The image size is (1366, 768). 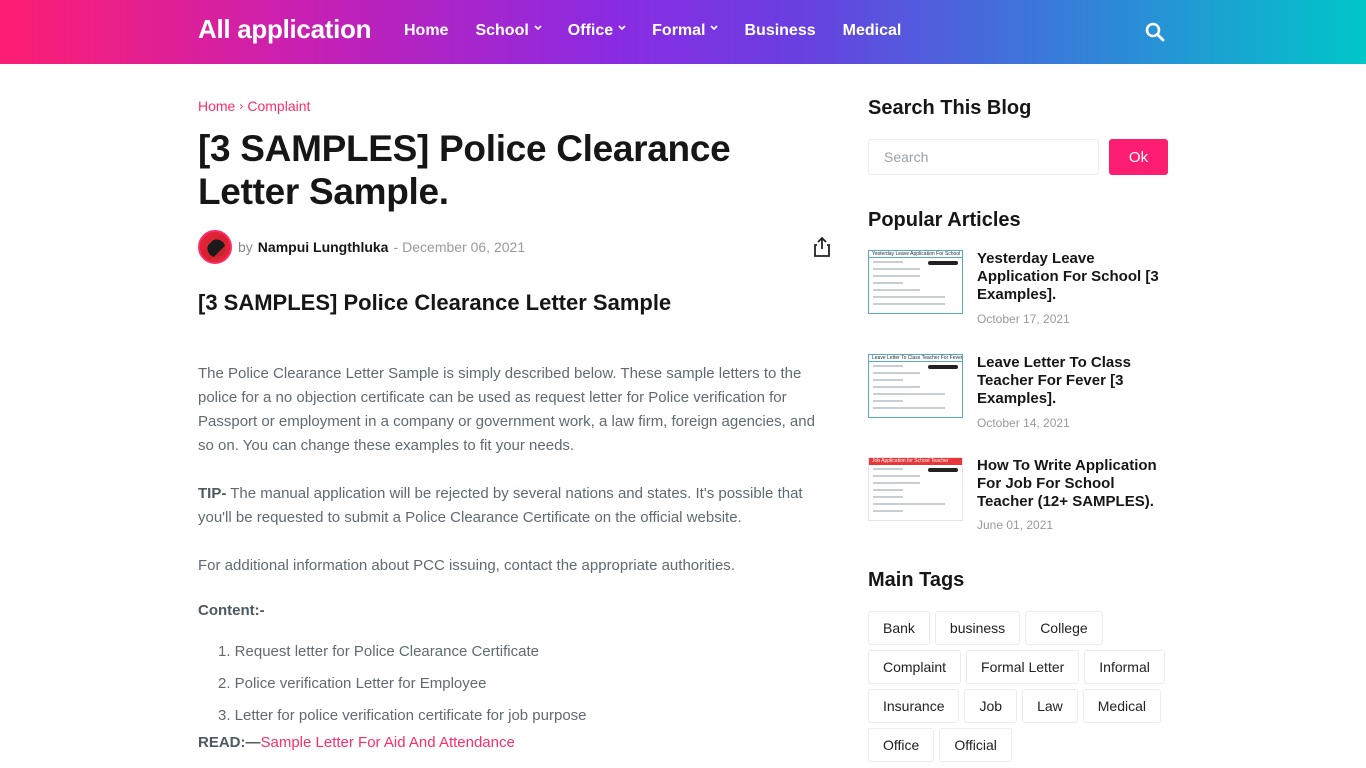 I want to click on tag-office: Office, so click(x=901, y=745).